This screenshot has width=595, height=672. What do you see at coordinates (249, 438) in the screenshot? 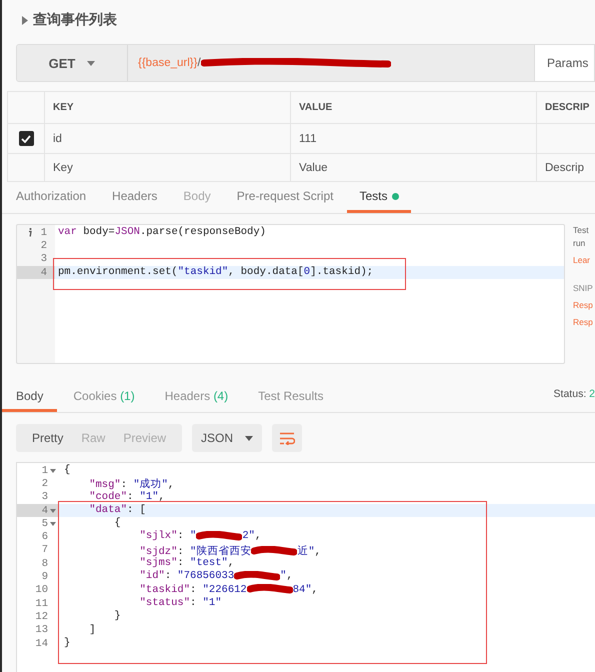
I see `caret-icon` at bounding box center [249, 438].